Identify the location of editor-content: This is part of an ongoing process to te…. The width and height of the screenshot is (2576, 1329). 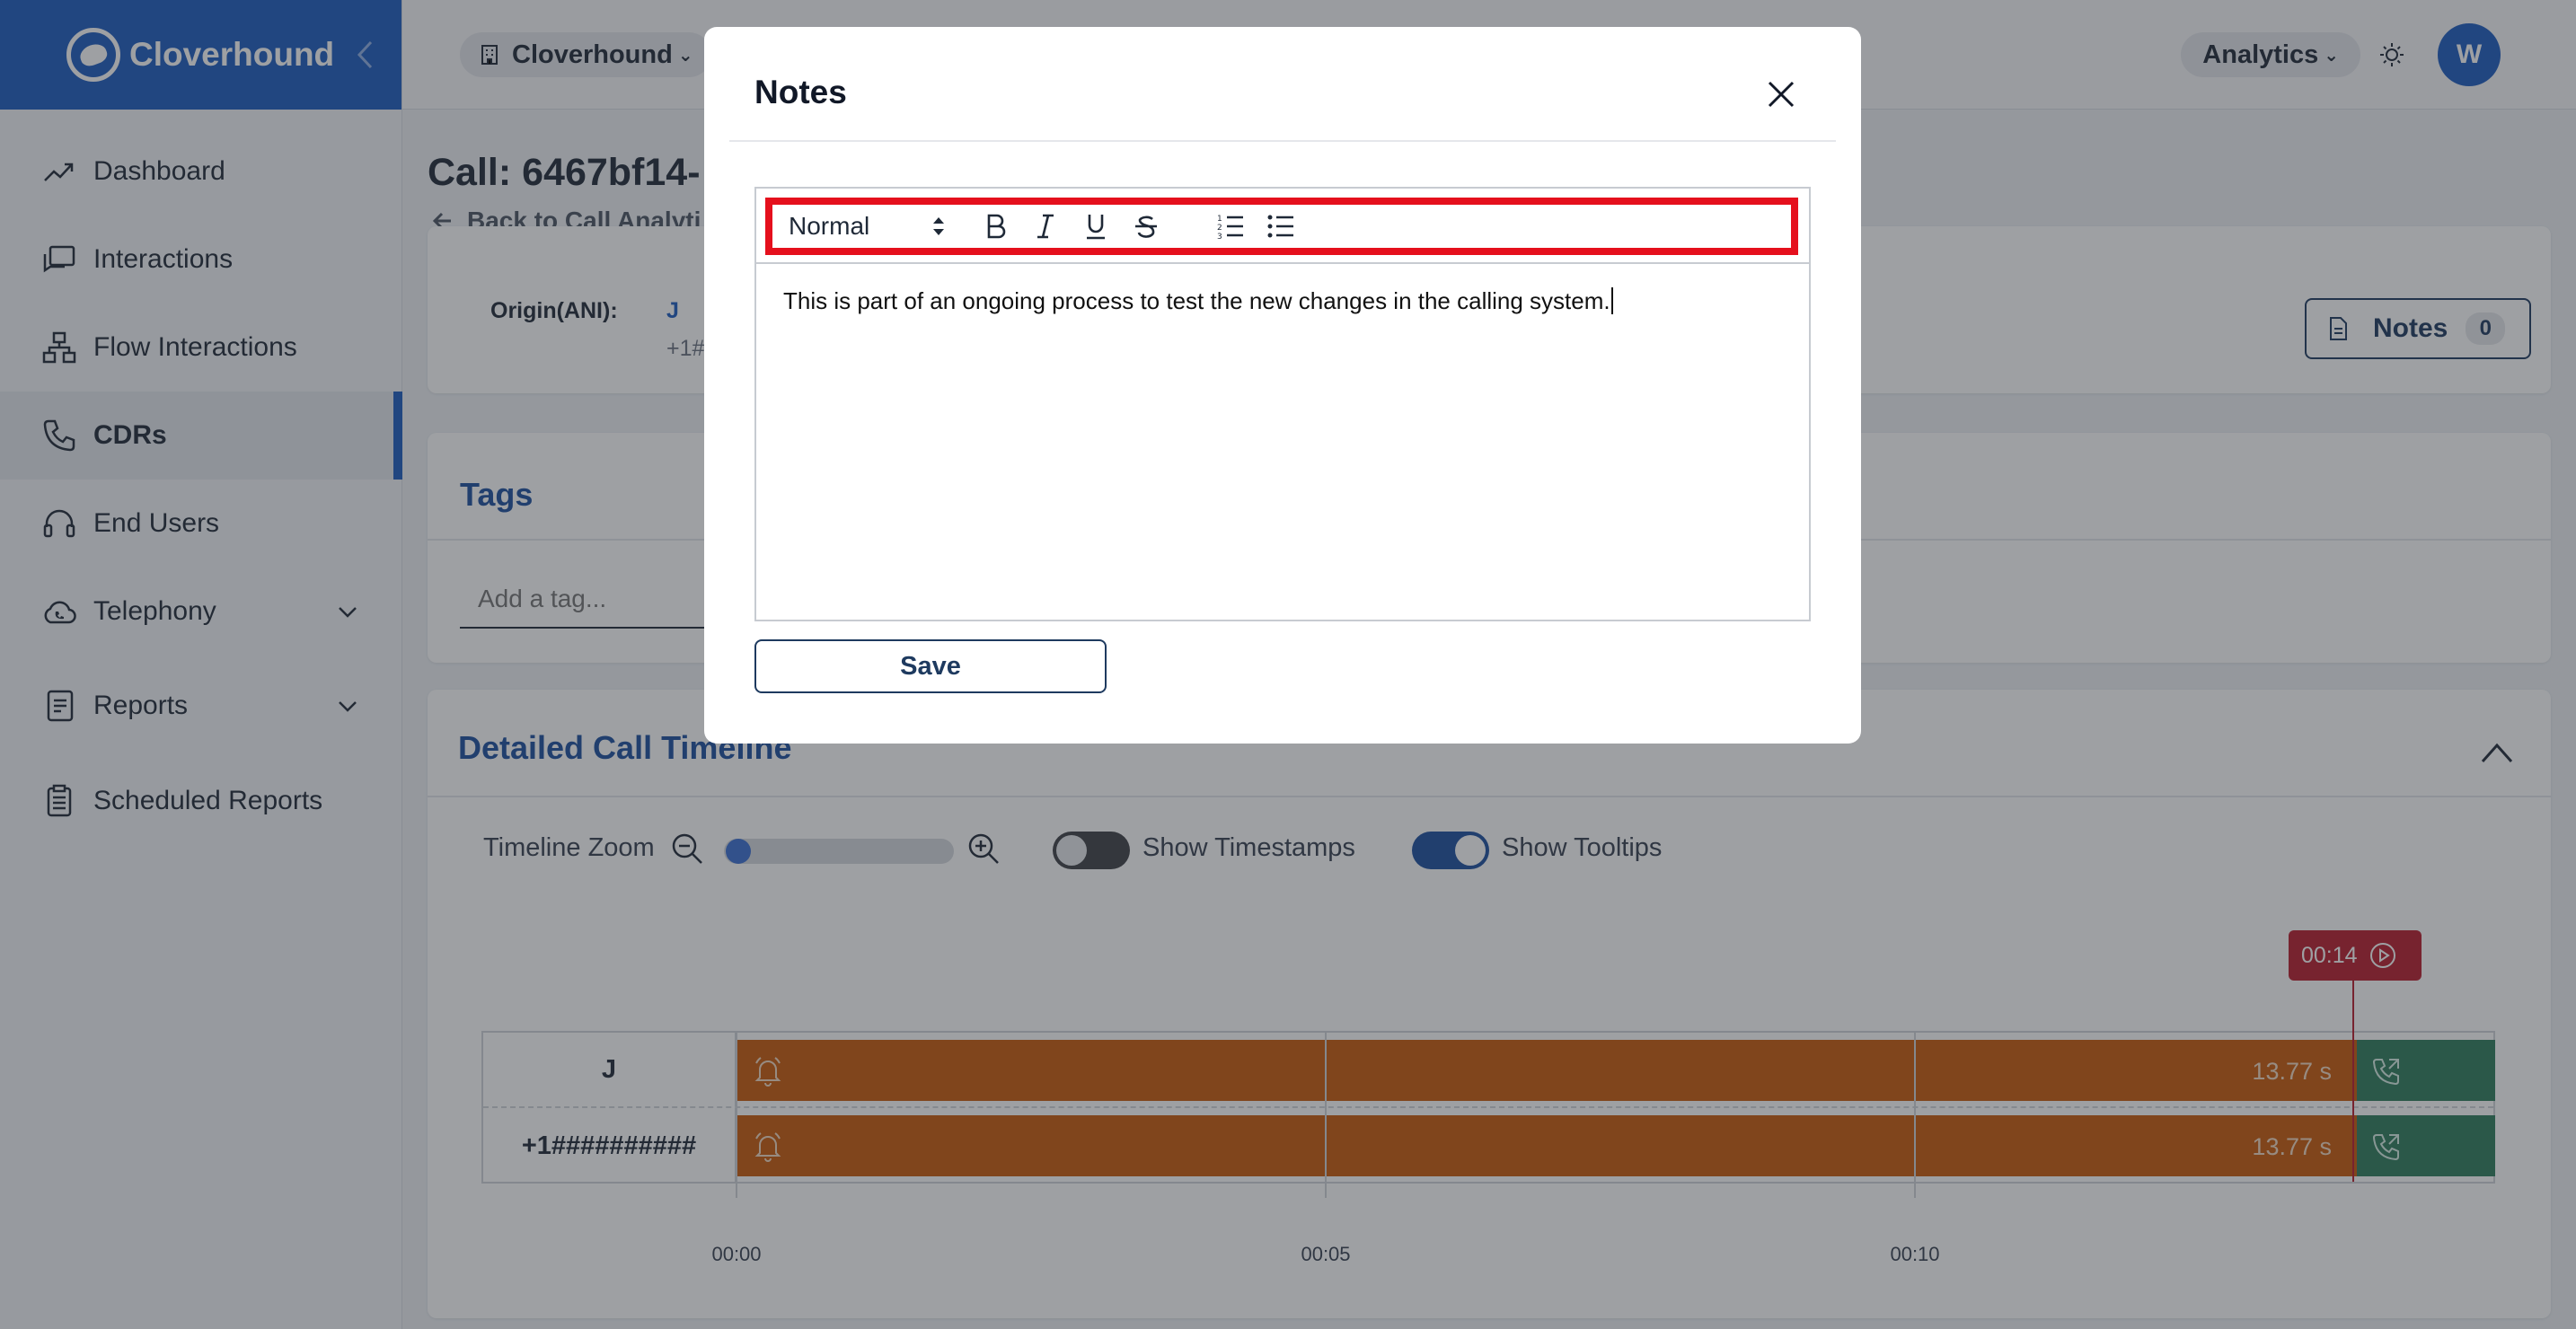
(1198, 301).